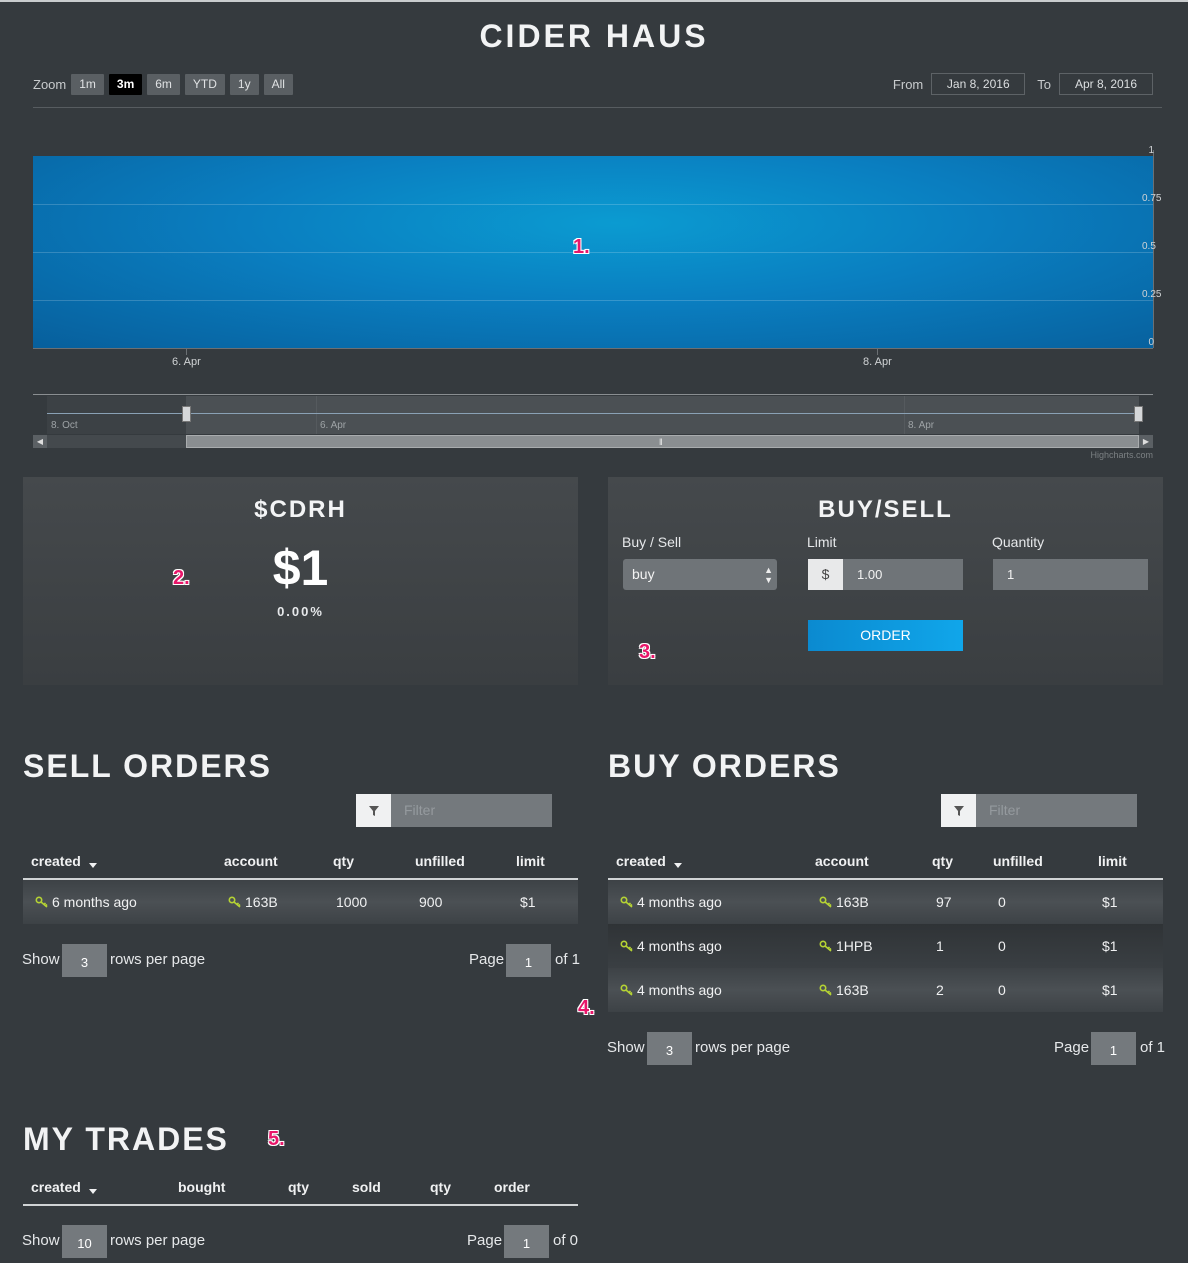  I want to click on navigator-label: 6. Apr, so click(333, 425).